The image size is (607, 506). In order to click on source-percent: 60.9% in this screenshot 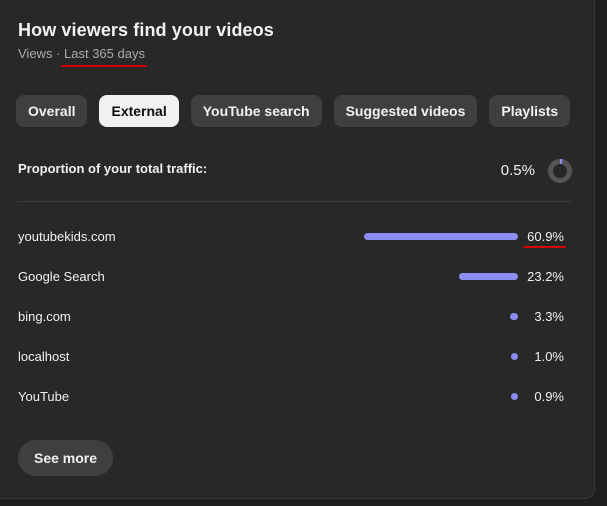, I will do `click(544, 238)`.